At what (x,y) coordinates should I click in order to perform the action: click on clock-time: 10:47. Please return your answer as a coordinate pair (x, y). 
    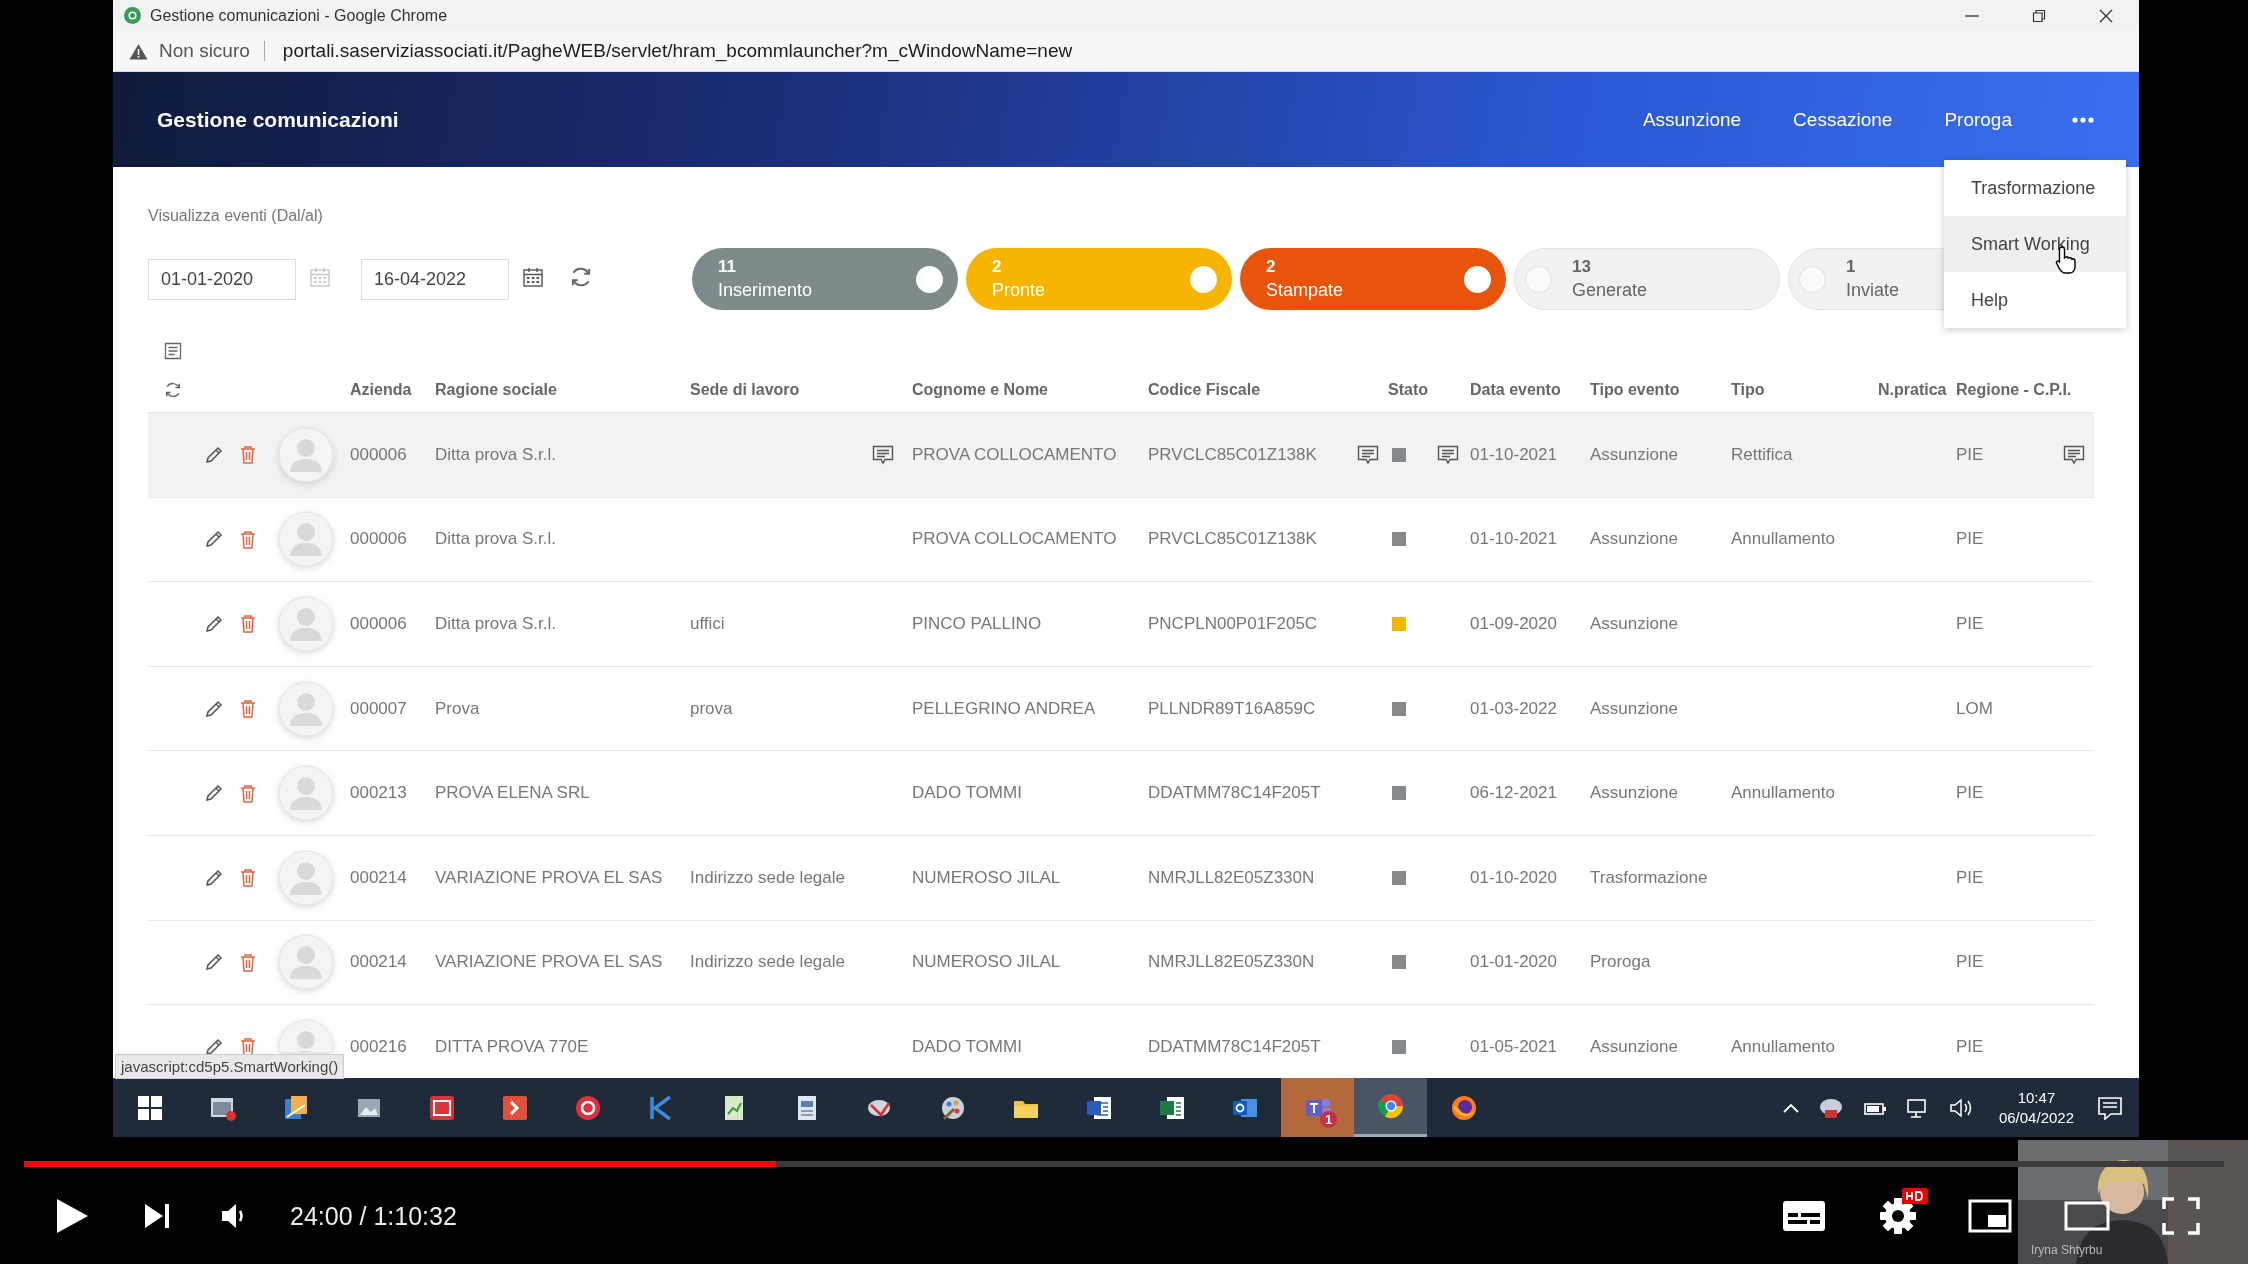
    Looking at the image, I should click on (2036, 1097).